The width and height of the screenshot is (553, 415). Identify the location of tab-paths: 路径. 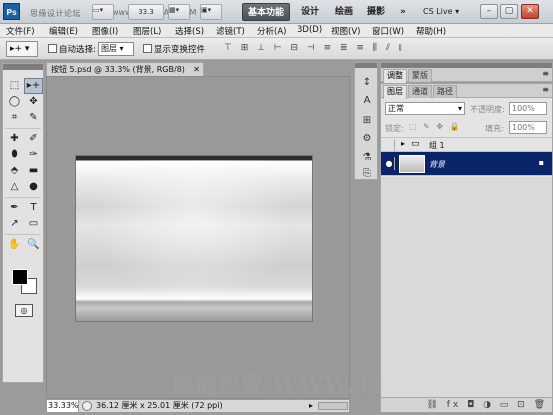
(445, 91).